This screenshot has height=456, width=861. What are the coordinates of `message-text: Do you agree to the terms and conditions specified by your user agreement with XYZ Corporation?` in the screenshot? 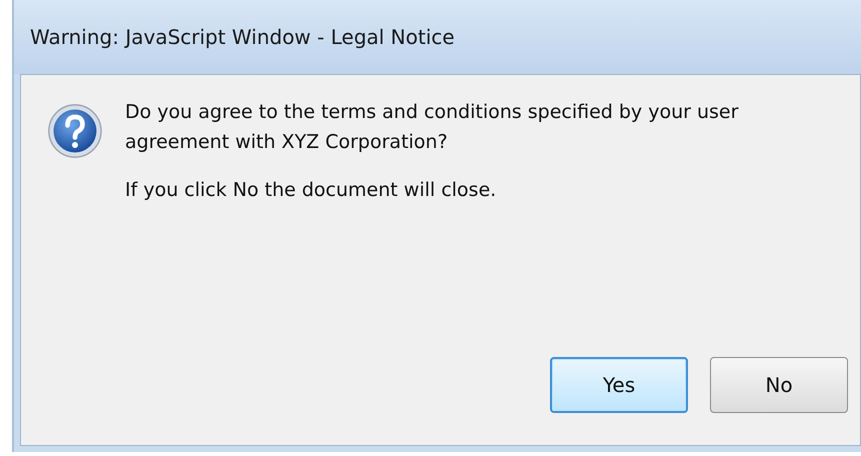 It's located at (432, 127).